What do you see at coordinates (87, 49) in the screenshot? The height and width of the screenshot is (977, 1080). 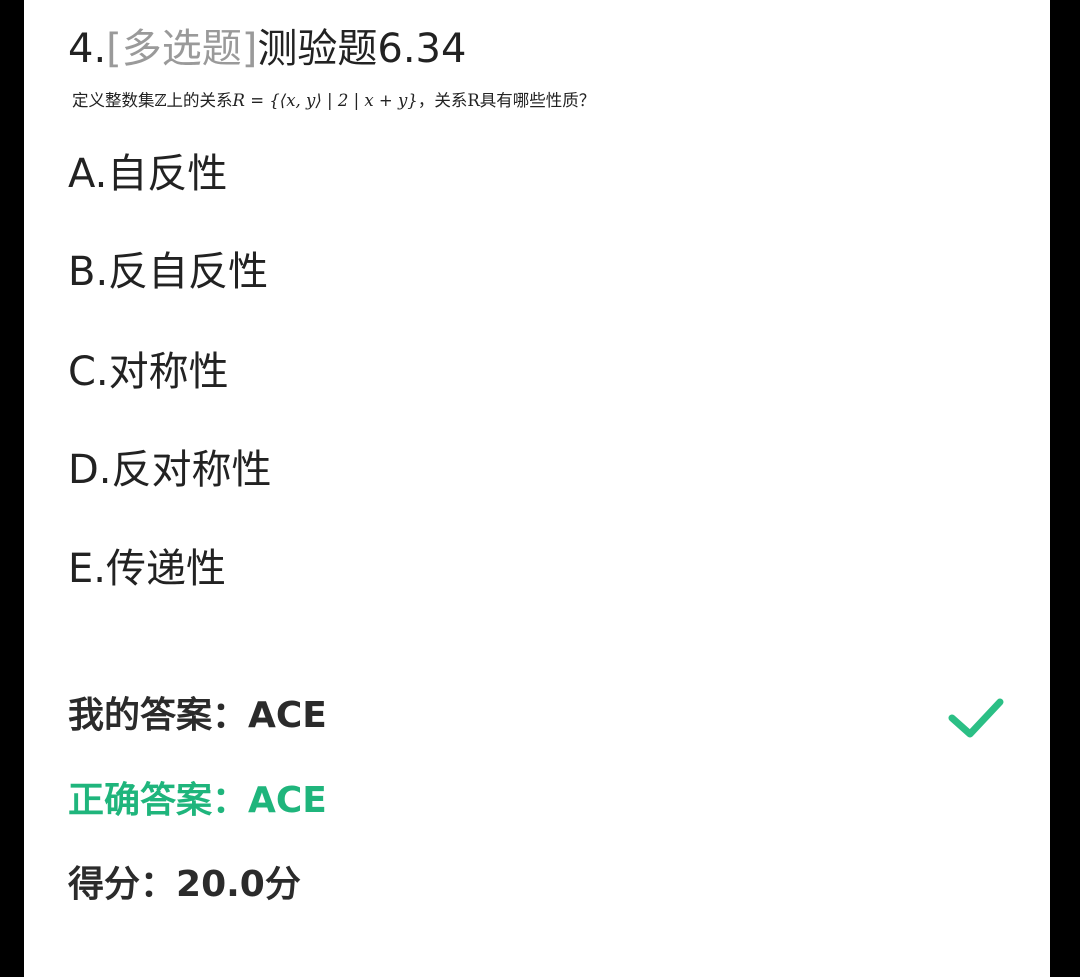 I see `question-number: 4.` at bounding box center [87, 49].